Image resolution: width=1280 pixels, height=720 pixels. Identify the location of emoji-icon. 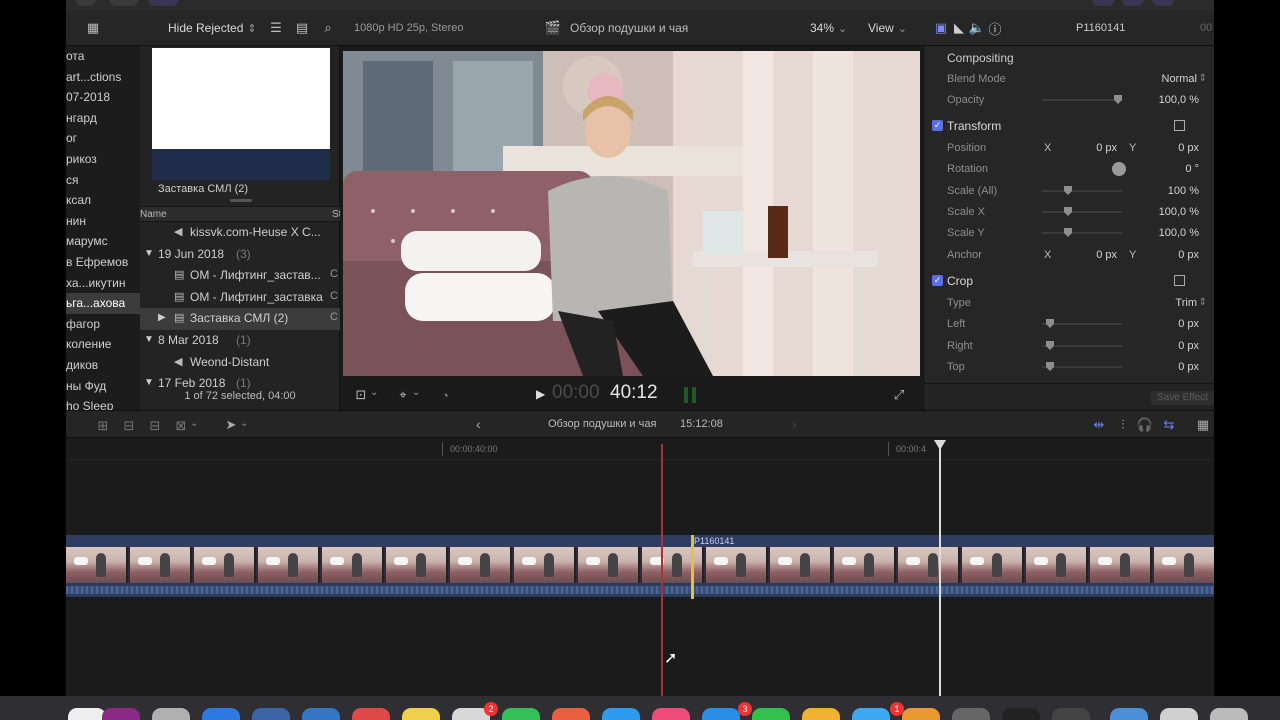
(821, 714).